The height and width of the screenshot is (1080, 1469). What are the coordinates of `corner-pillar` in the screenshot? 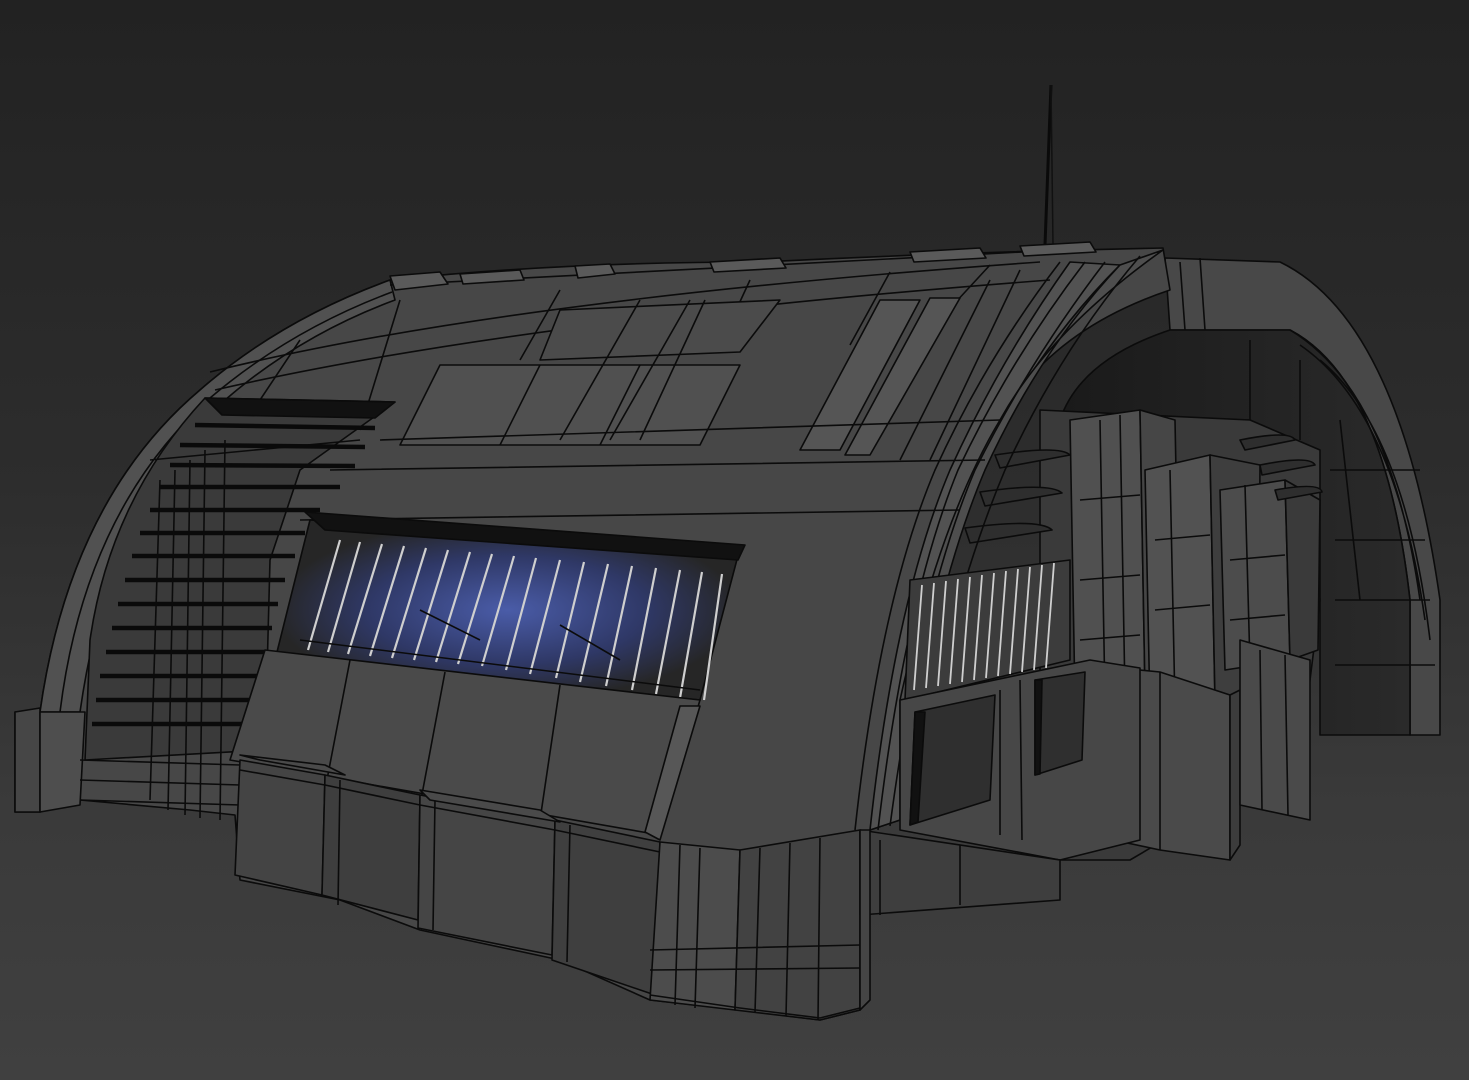 It's located at (755, 925).